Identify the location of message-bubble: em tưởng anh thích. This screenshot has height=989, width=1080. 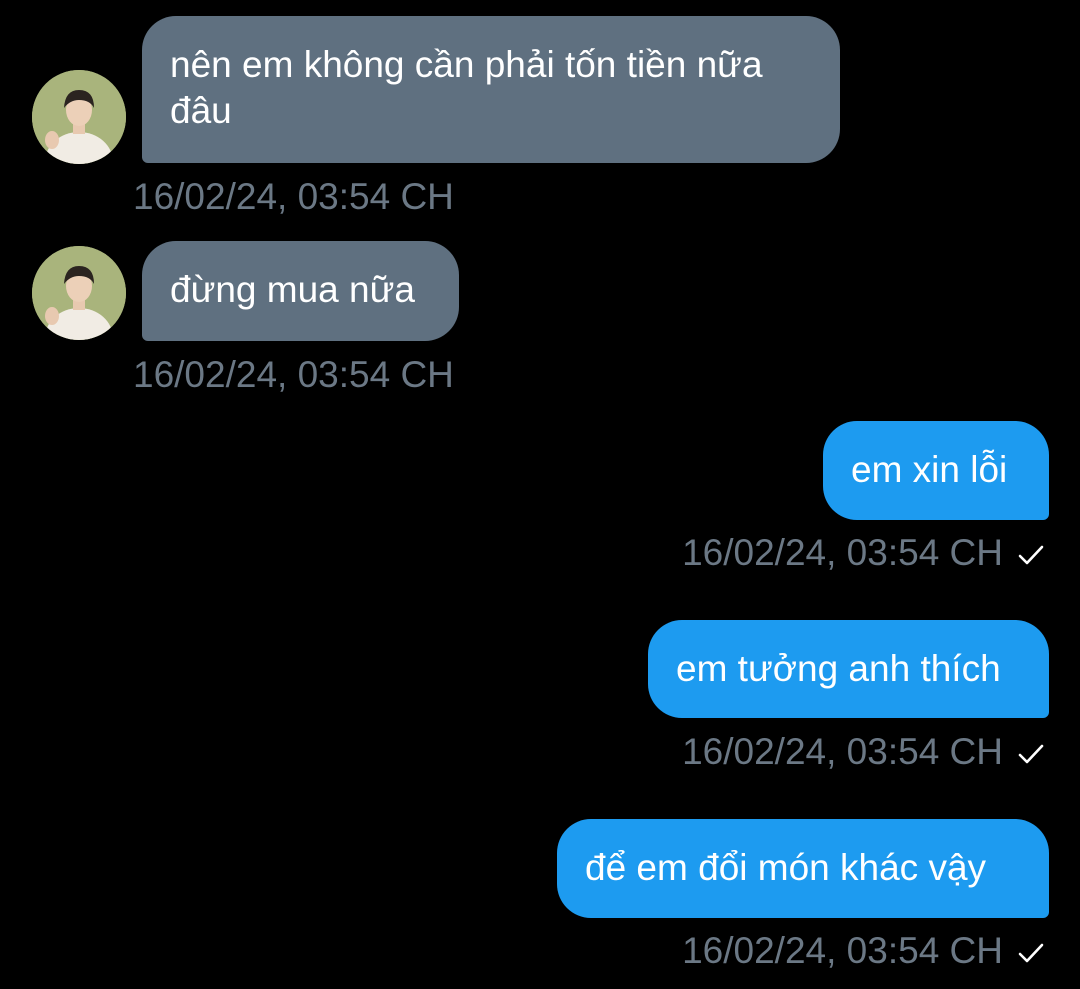
(848, 669).